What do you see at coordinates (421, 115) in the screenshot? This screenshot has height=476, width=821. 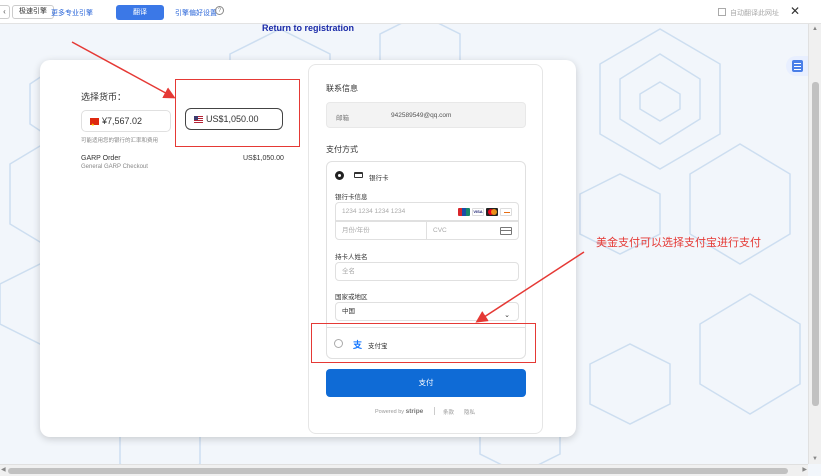 I see `email-value: 942589549@qq.com` at bounding box center [421, 115].